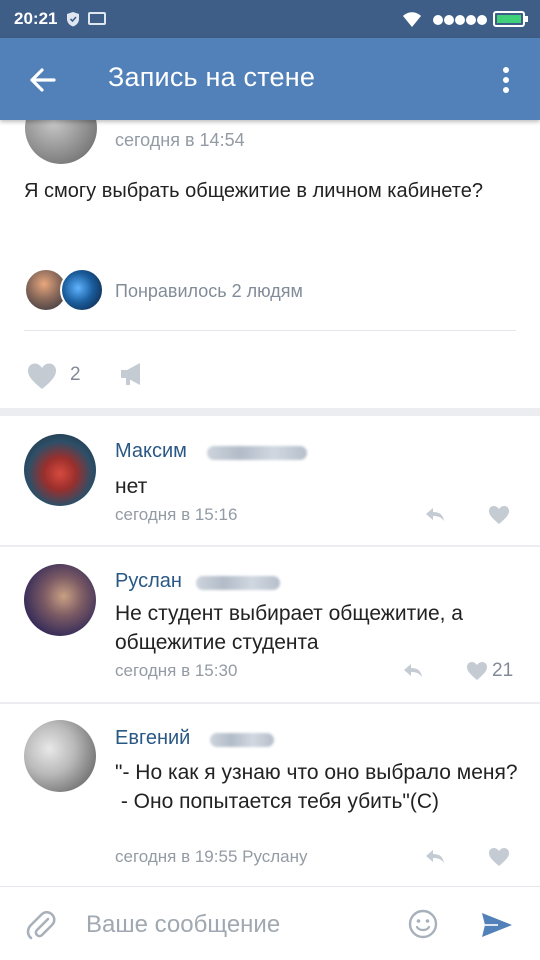 This screenshot has width=540, height=960. I want to click on heart-icon, so click(42, 376).